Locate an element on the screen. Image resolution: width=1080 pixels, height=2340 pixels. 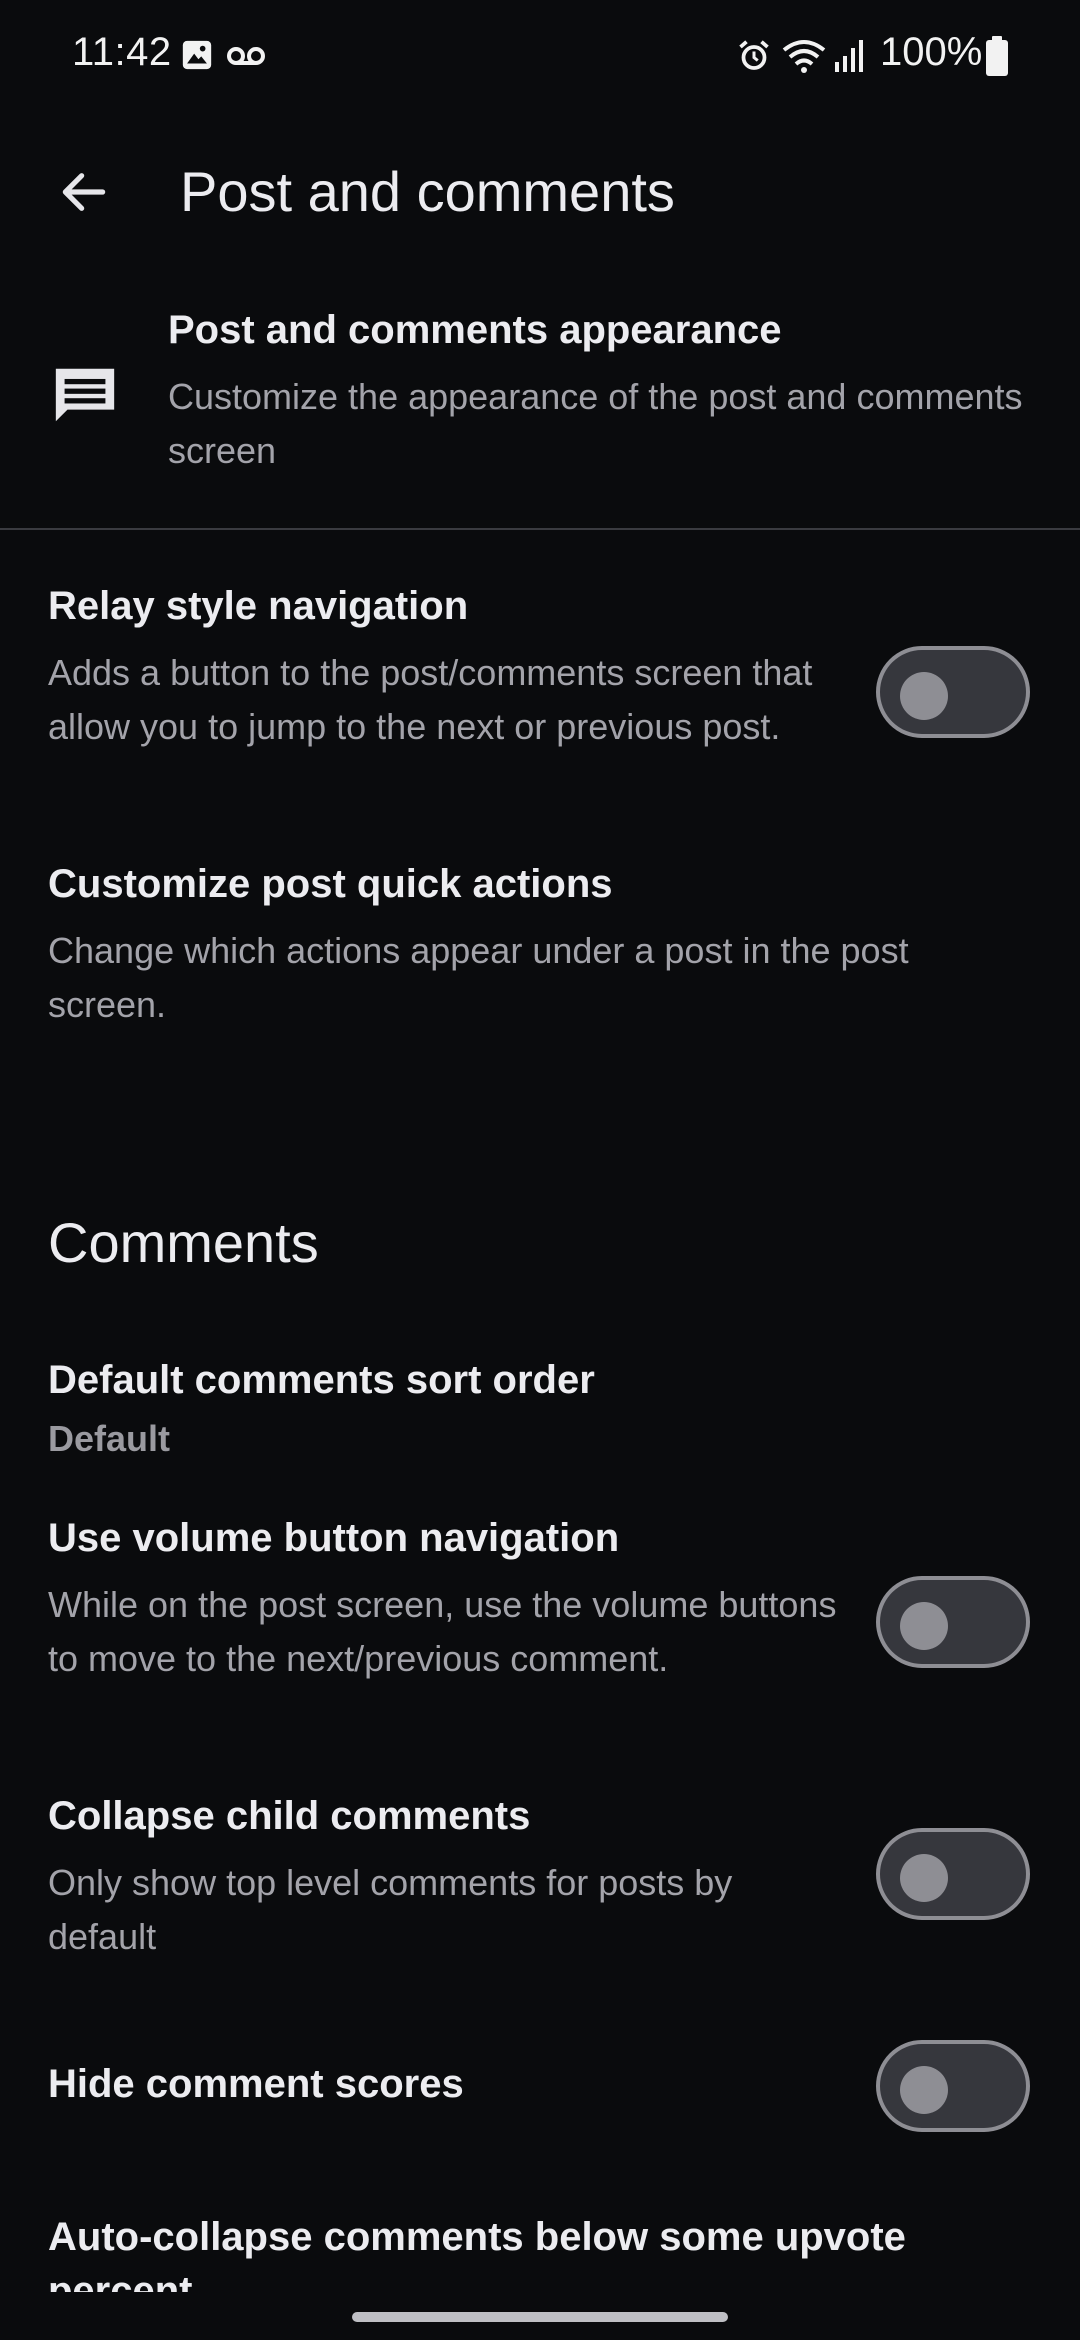
arrow-back-icon is located at coordinates (84, 192).